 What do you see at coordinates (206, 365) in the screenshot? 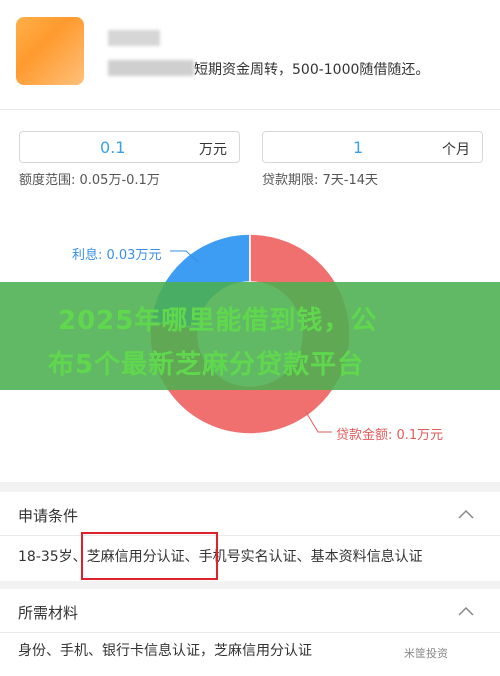
I see `banner-text-line2: 布5个最新芝麻分贷款平台` at bounding box center [206, 365].